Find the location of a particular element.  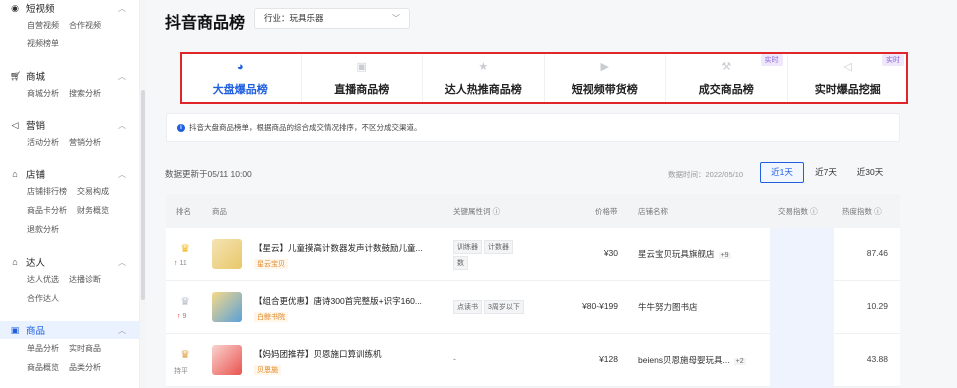

sidebar-item: 合作达人 is located at coordinates (43, 298).